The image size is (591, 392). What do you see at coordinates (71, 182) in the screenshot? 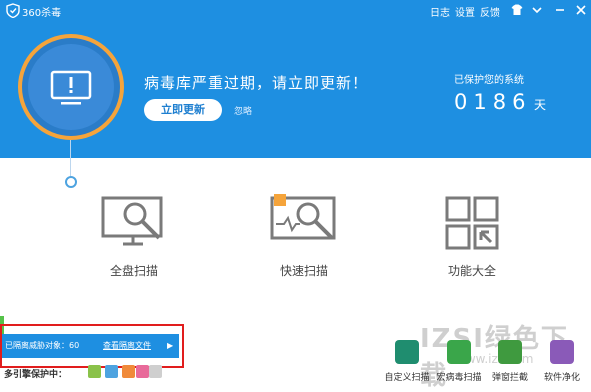
I see `timeline-dot` at bounding box center [71, 182].